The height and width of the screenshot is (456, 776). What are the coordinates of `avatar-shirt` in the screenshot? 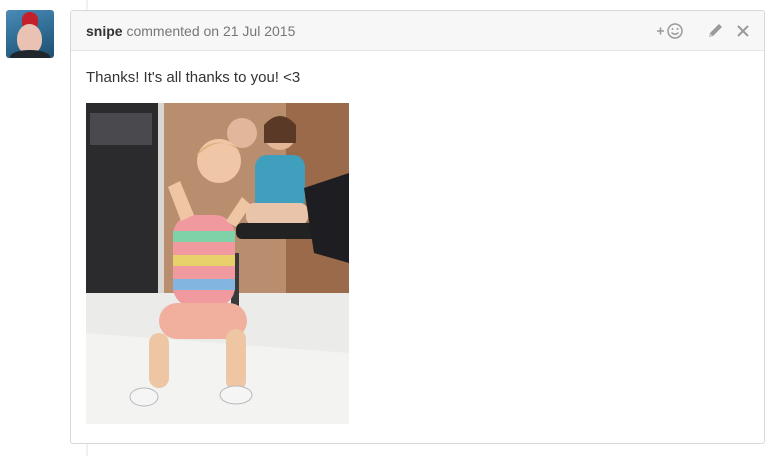 It's located at (30, 54).